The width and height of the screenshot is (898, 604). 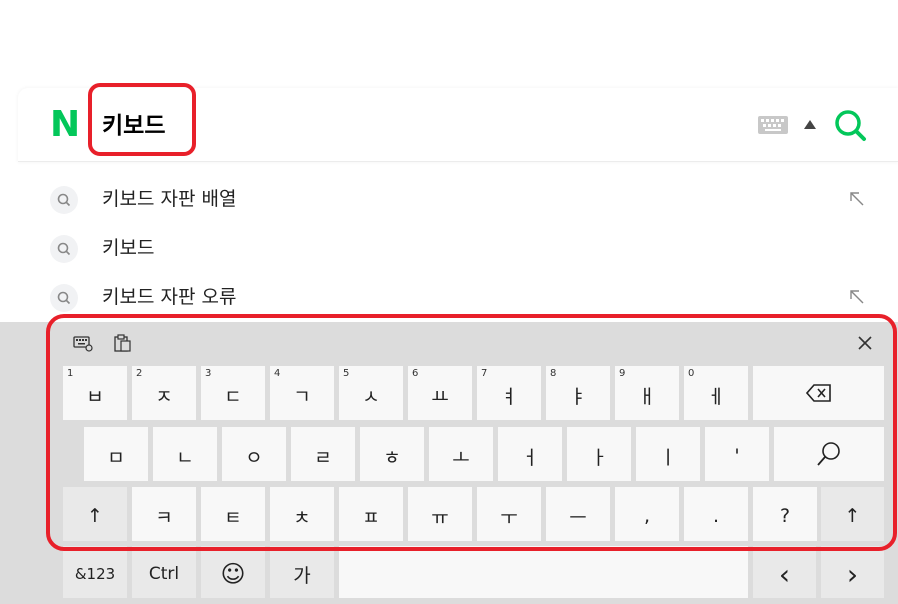 What do you see at coordinates (302, 393) in the screenshot?
I see `key-row1-3: 4ㄱ` at bounding box center [302, 393].